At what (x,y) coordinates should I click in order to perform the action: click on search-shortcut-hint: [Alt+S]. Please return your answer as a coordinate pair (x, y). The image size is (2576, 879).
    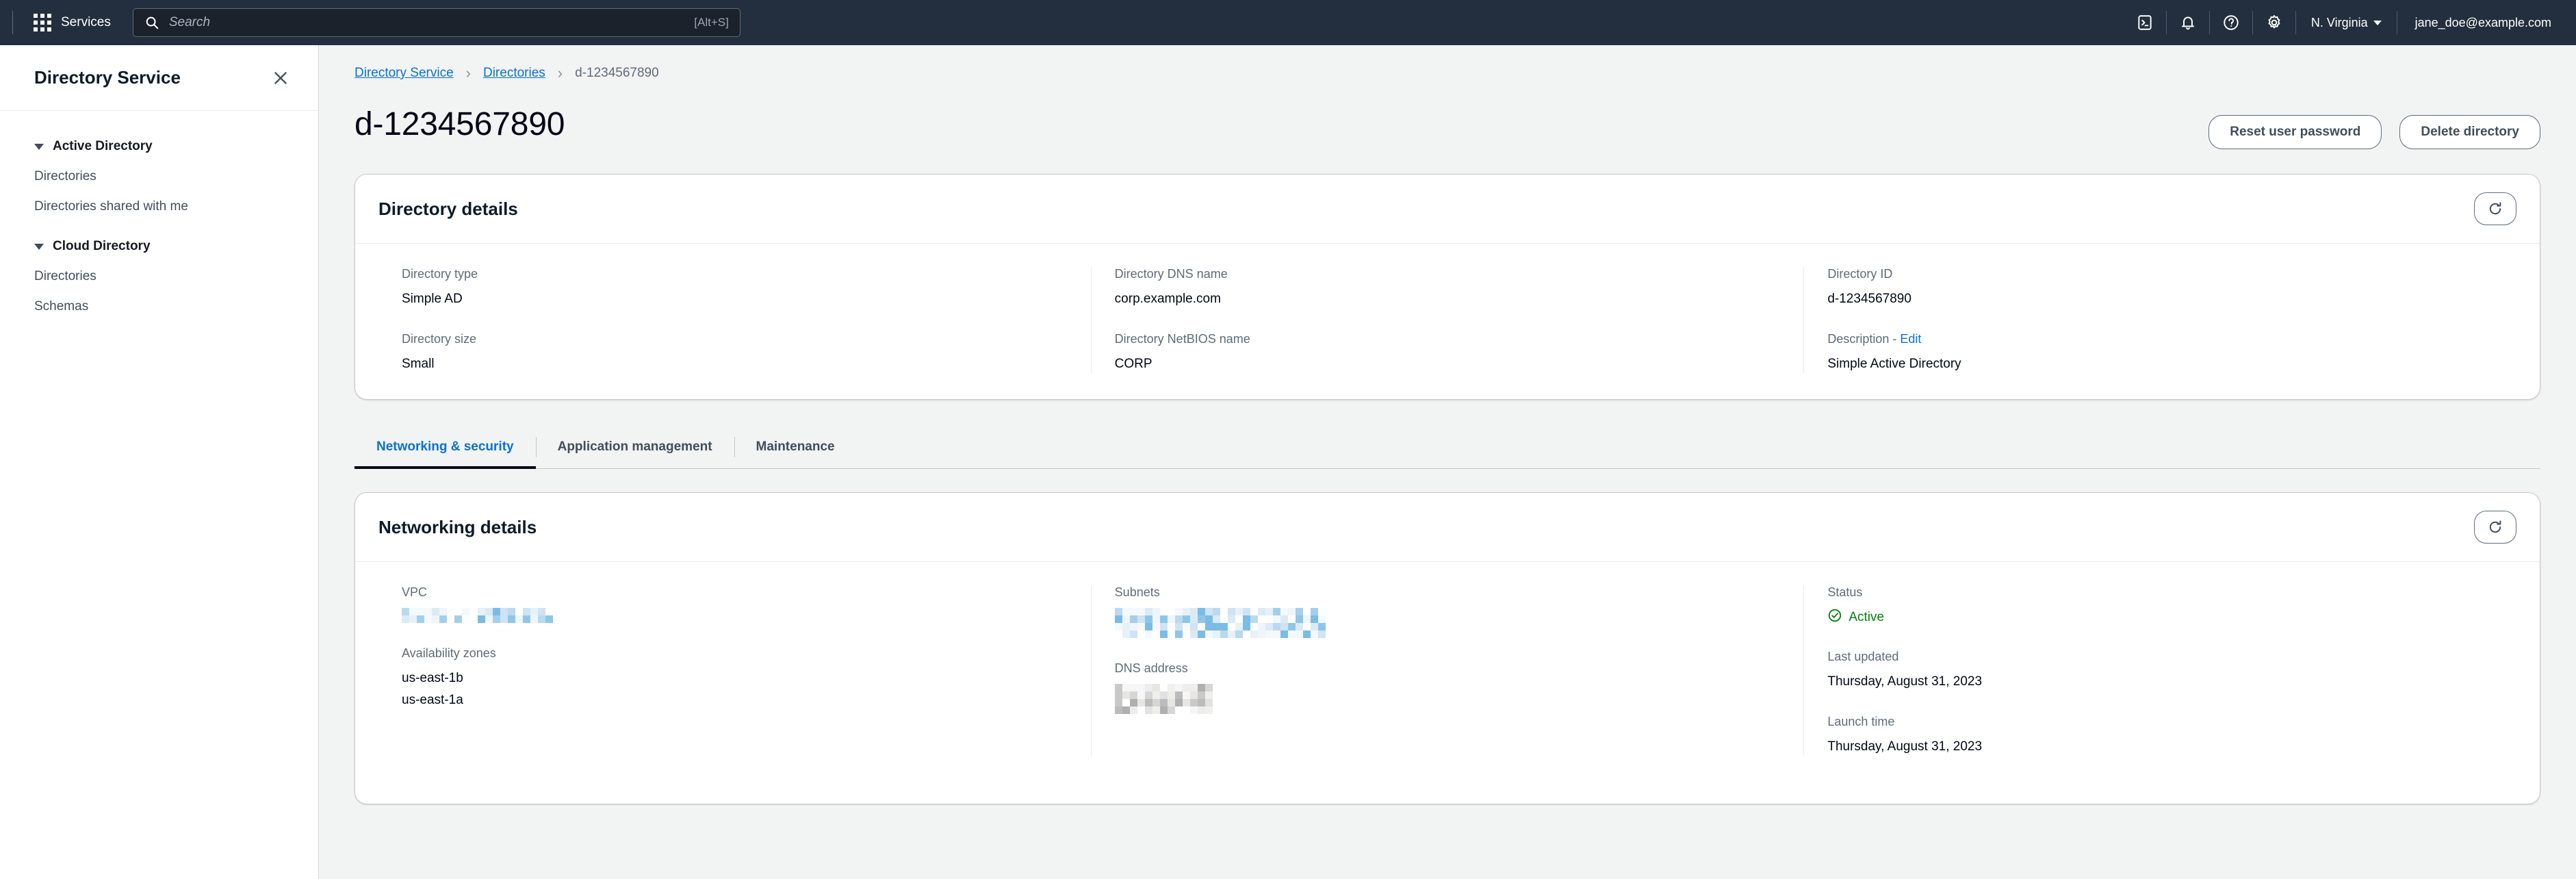
    Looking at the image, I should click on (711, 22).